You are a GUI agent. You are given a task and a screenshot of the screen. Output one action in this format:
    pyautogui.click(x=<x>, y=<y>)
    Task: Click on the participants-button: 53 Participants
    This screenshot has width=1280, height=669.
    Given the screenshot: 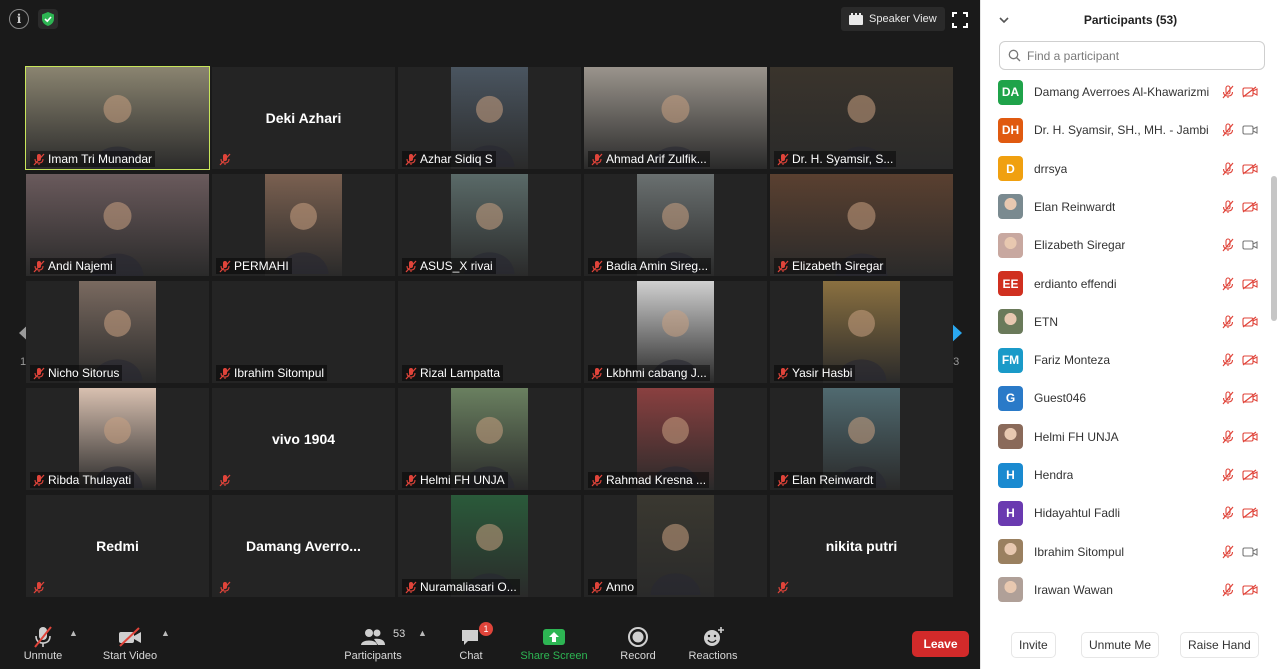 What is the action you would take?
    pyautogui.click(x=373, y=643)
    